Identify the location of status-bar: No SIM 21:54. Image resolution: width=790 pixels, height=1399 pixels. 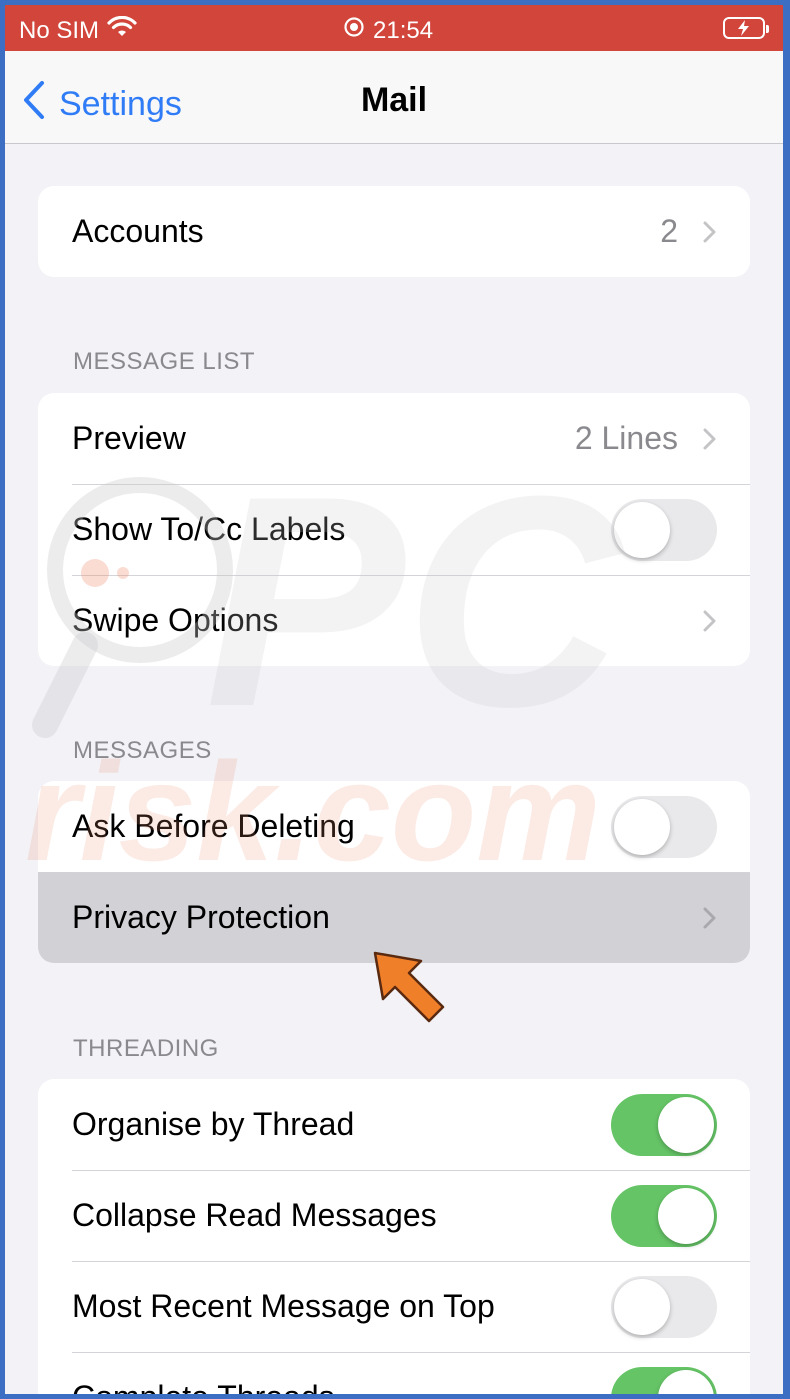
(394, 28).